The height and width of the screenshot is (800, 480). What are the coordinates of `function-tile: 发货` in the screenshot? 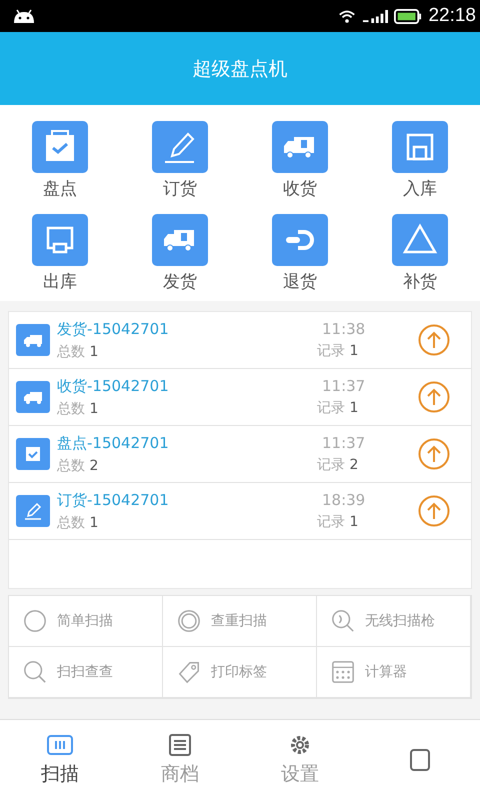 It's located at (180, 253).